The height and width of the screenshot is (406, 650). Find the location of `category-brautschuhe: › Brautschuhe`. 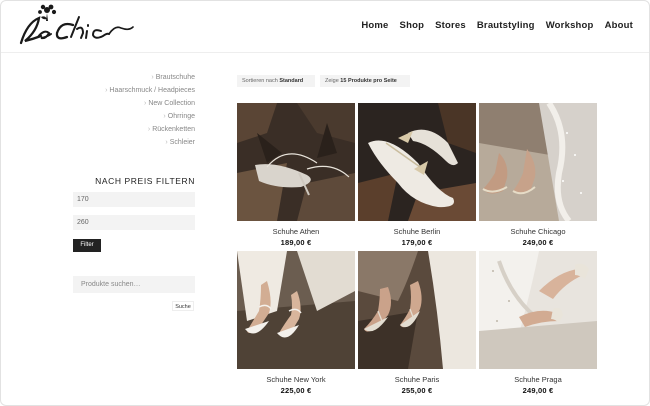

category-brautschuhe: › Brautschuhe is located at coordinates (134, 77).